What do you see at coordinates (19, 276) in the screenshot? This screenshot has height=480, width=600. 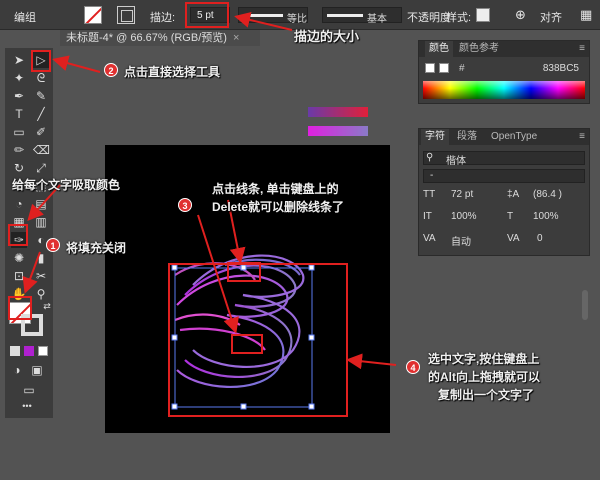 I see `artboard-tool-icon: ⊡` at bounding box center [19, 276].